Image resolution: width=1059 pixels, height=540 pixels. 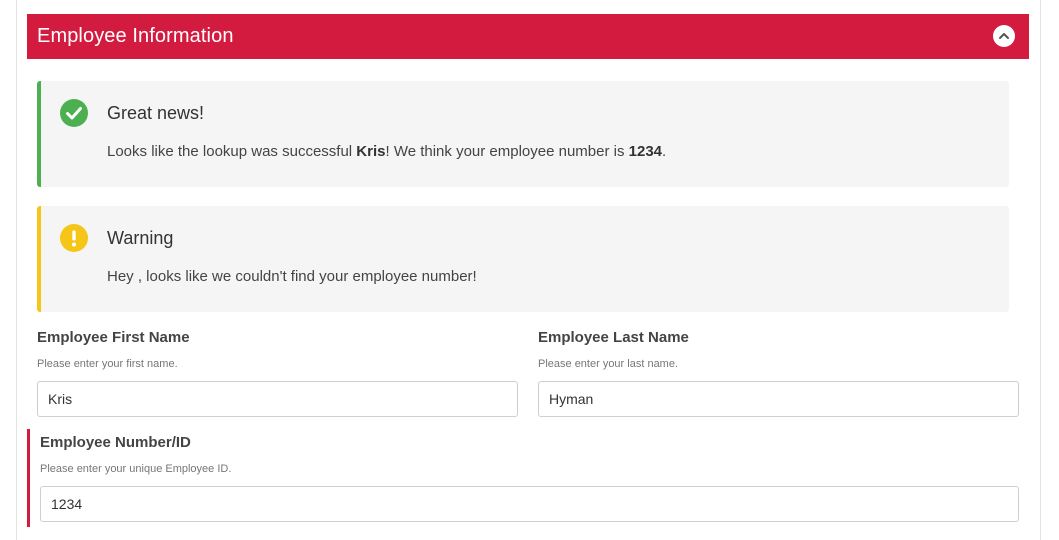 I want to click on employee-name-highlight: Kris, so click(x=371, y=151).